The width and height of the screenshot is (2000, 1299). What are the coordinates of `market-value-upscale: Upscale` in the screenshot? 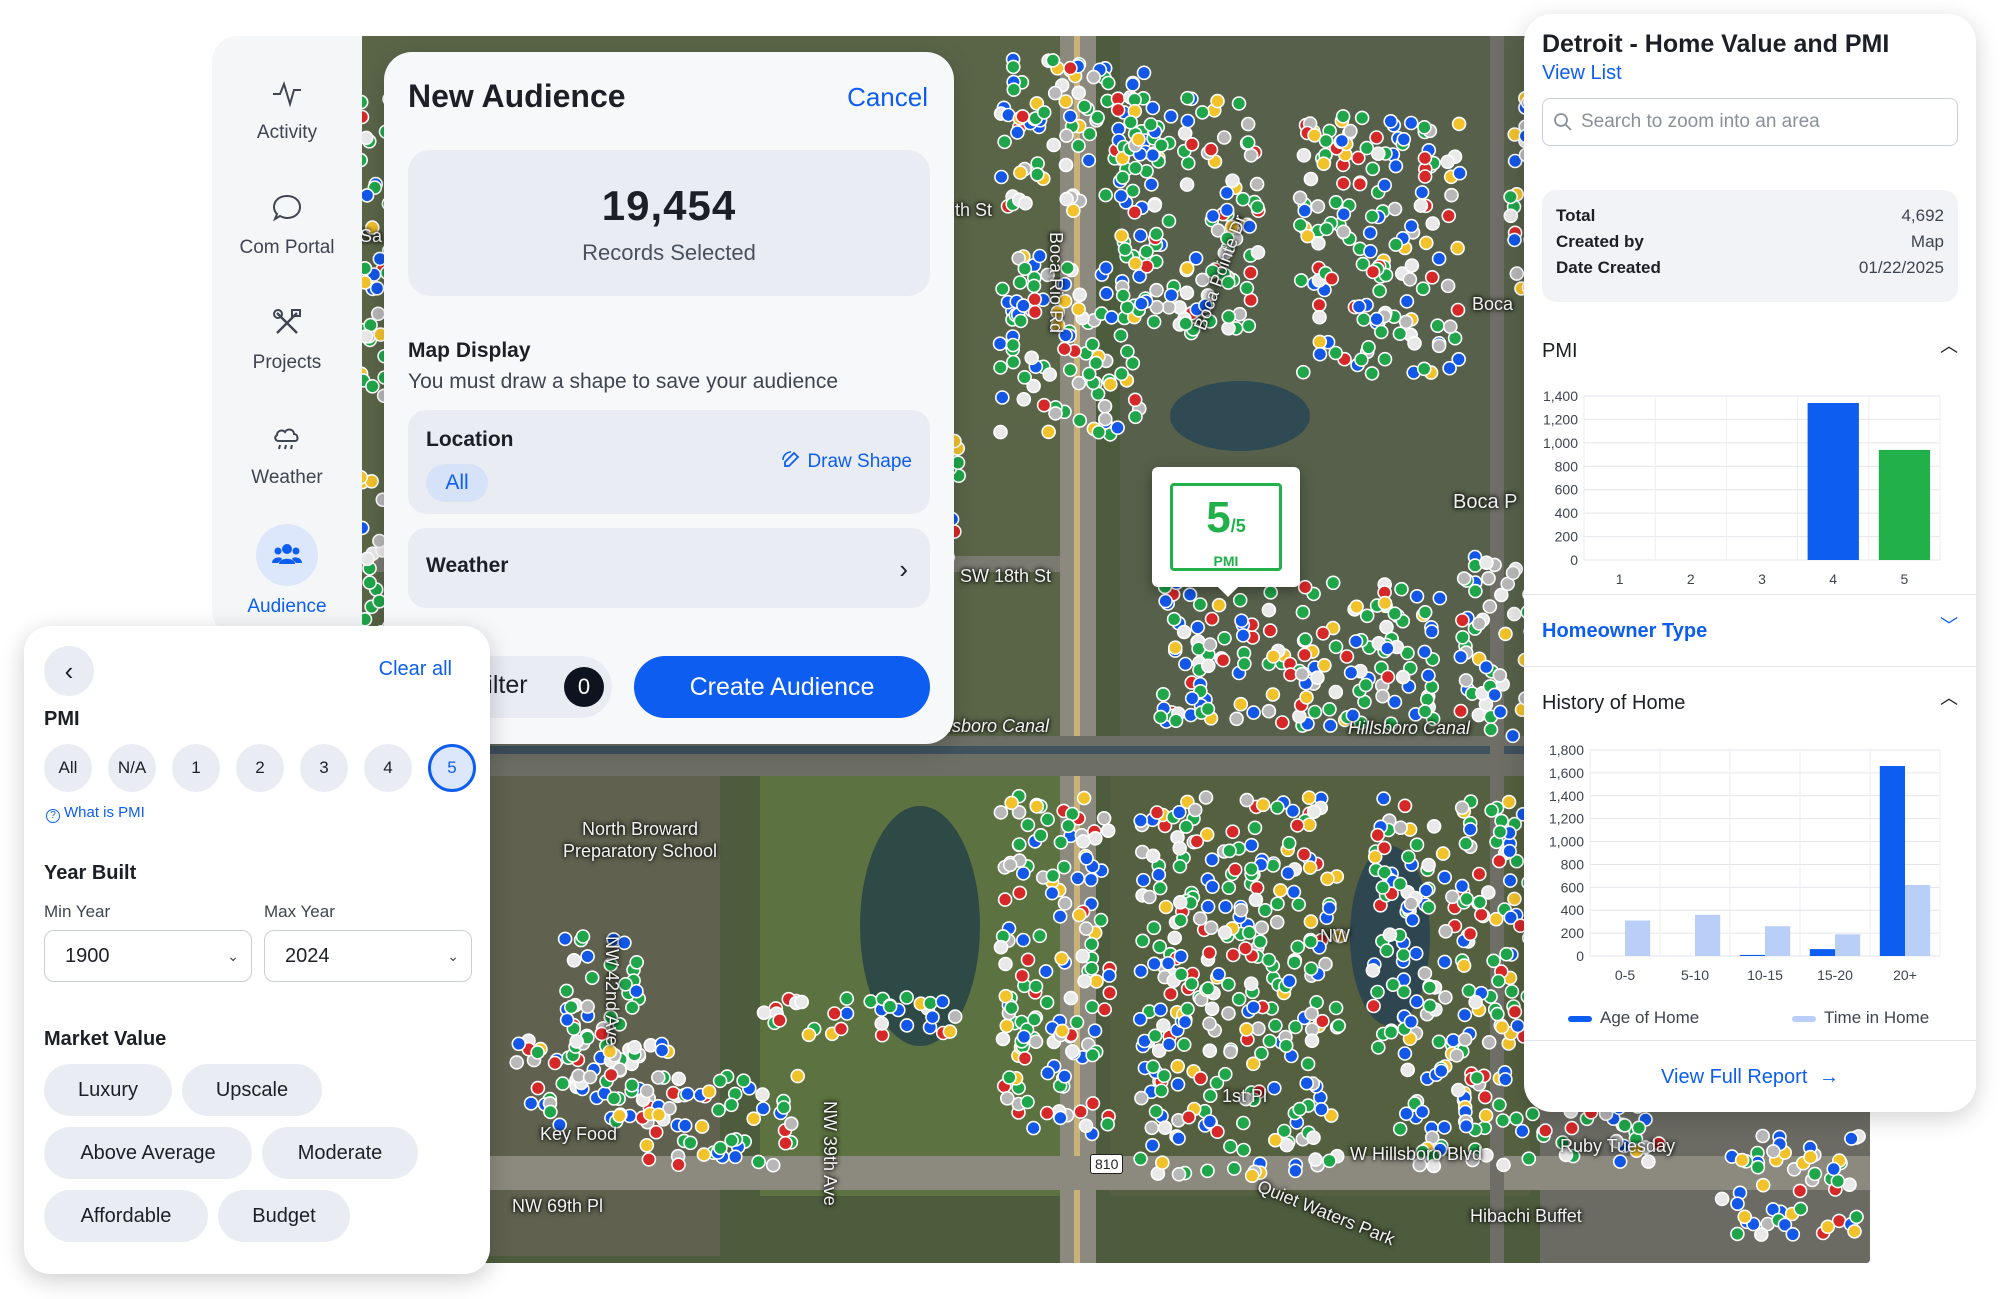 It's located at (252, 1090).